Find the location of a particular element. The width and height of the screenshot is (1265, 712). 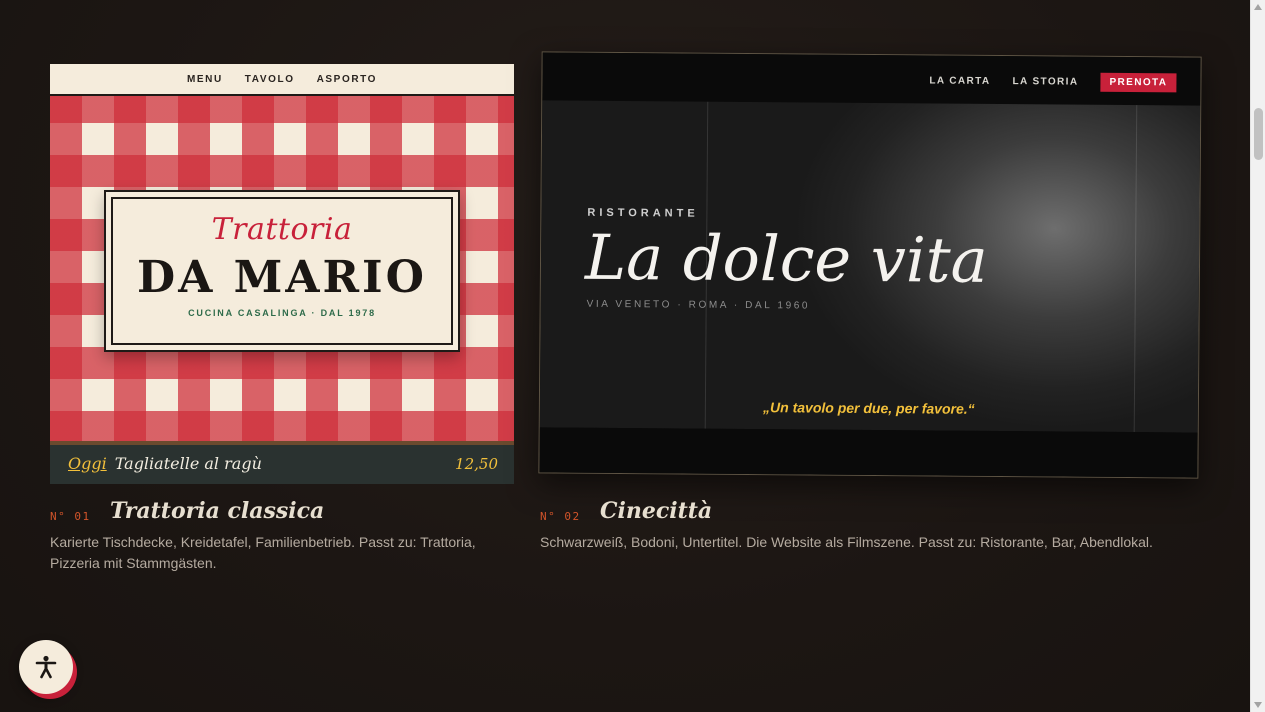

accessibility-button is located at coordinates (46, 667).